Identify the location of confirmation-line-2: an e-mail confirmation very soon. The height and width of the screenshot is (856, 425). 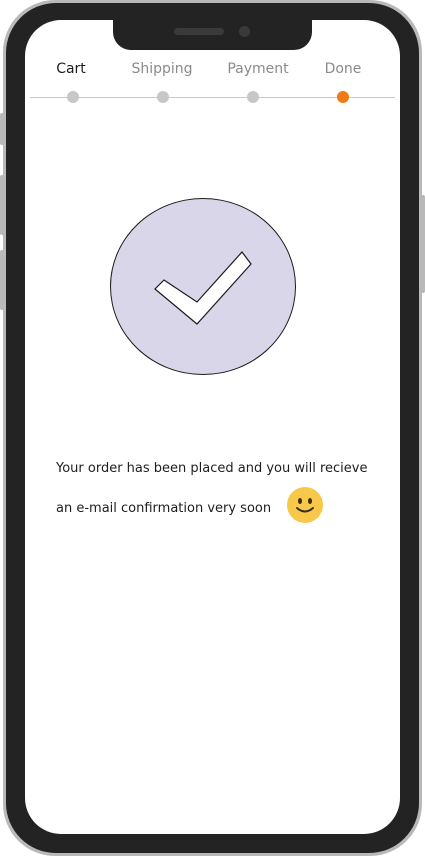
(164, 508).